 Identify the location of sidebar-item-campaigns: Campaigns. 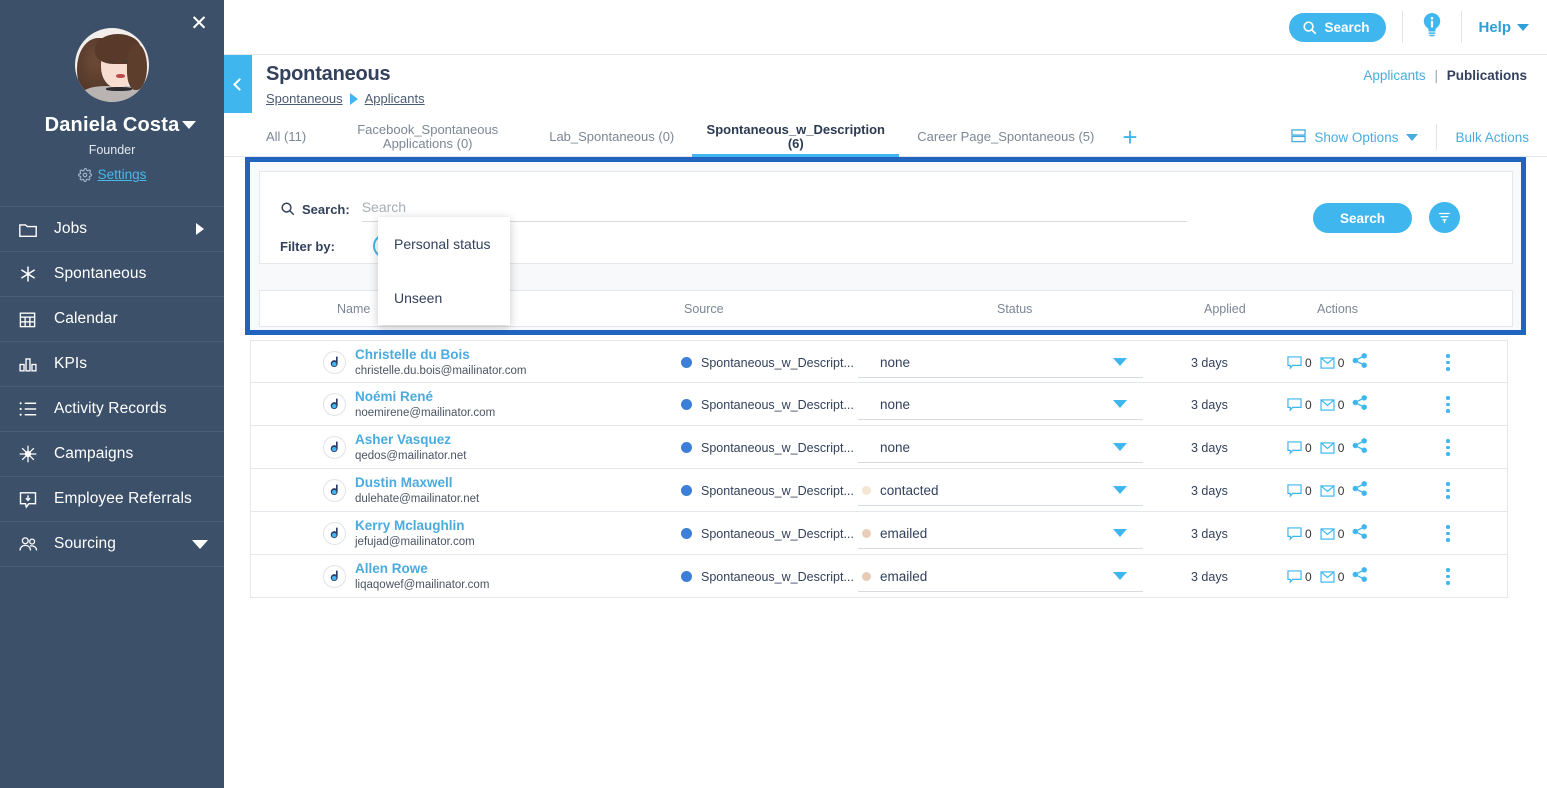
(112, 454).